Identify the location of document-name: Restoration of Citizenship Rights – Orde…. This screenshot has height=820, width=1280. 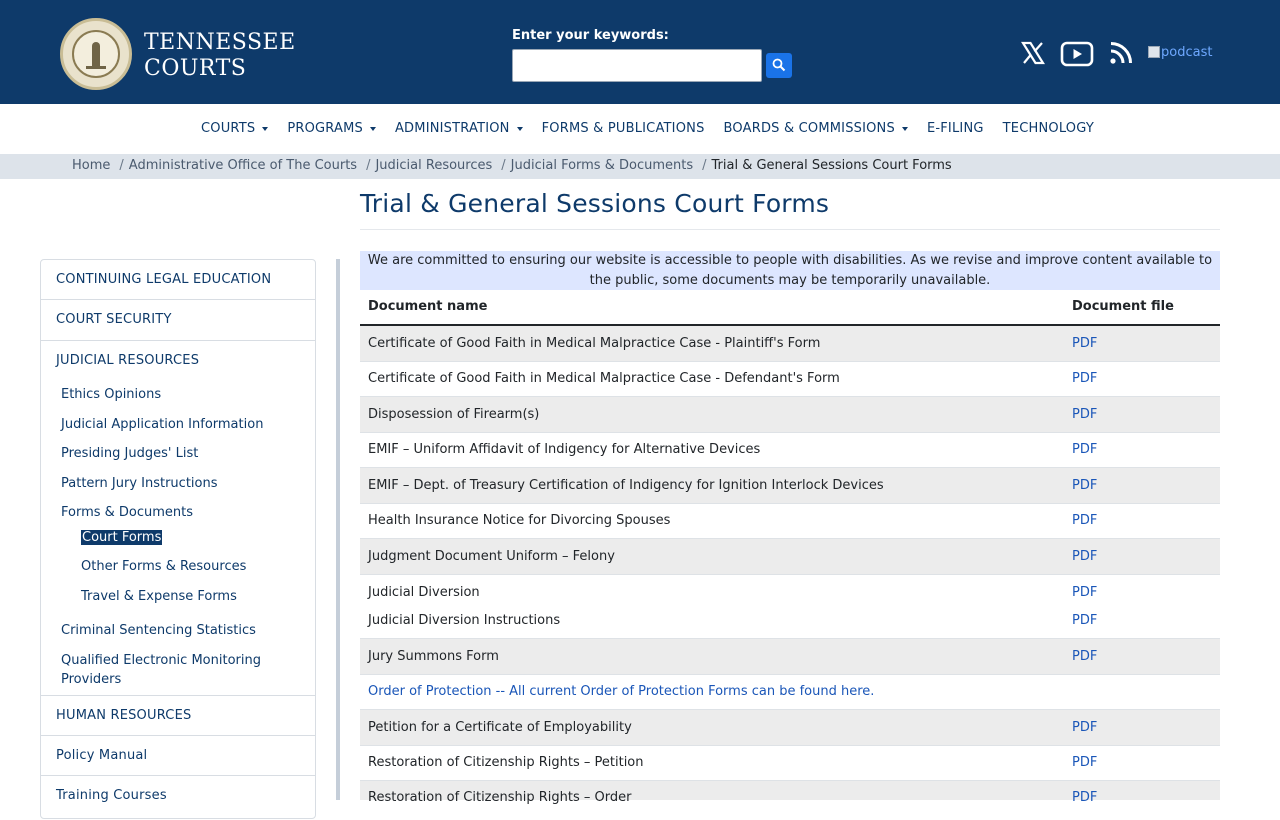
(500, 797).